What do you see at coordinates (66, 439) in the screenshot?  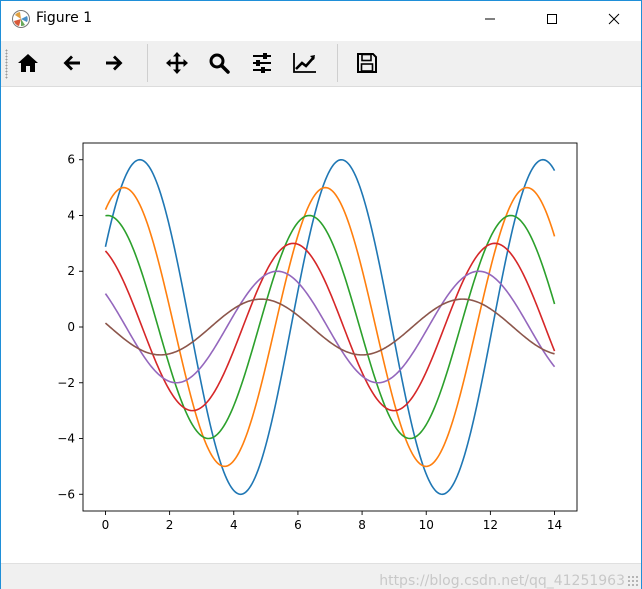 I see `y-tick-label: −4` at bounding box center [66, 439].